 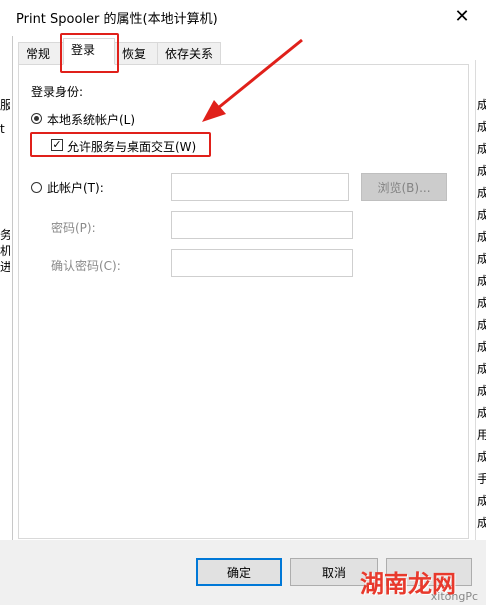 I want to click on close-button: ✕, so click(x=462, y=16).